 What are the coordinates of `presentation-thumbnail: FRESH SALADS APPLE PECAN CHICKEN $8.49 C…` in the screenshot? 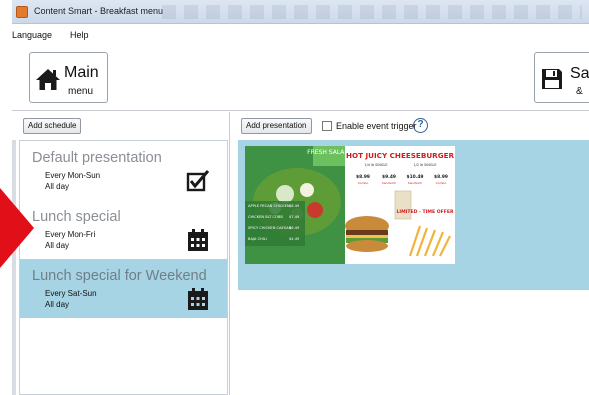 It's located at (350, 205).